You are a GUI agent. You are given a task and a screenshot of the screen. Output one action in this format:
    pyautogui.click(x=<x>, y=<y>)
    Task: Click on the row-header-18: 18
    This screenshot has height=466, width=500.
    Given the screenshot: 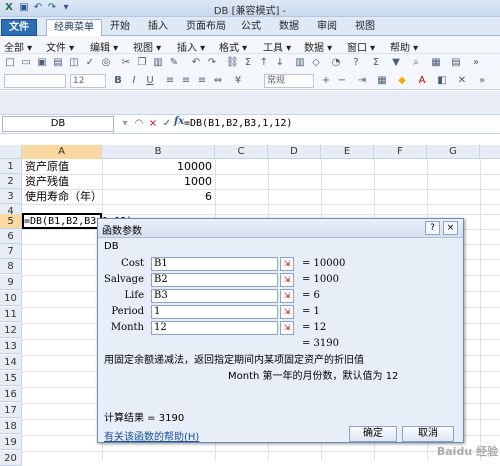 What is the action you would take?
    pyautogui.click(x=11, y=426)
    